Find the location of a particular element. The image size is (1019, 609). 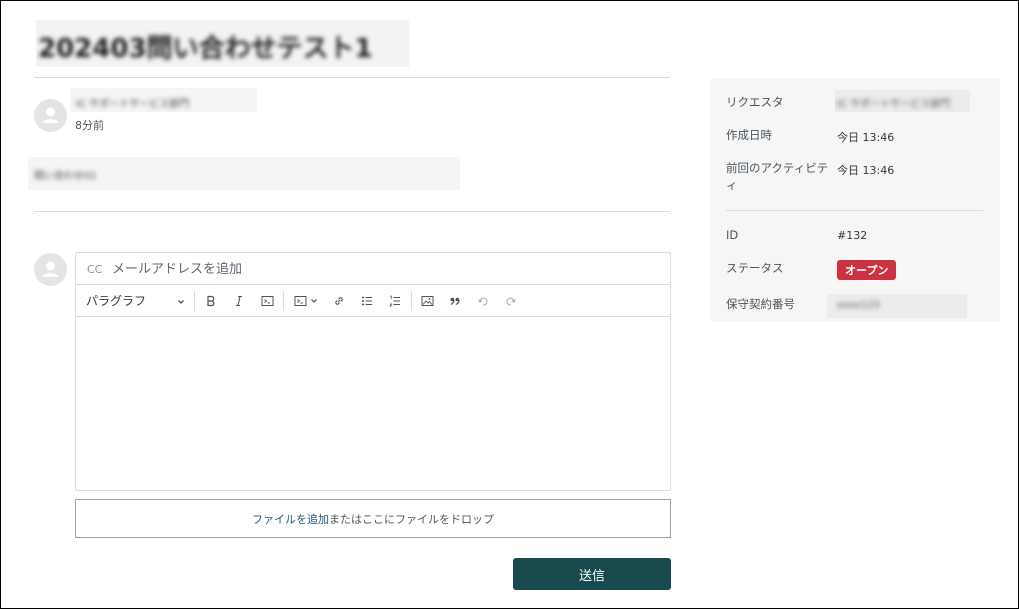

italic-icon is located at coordinates (239, 301).